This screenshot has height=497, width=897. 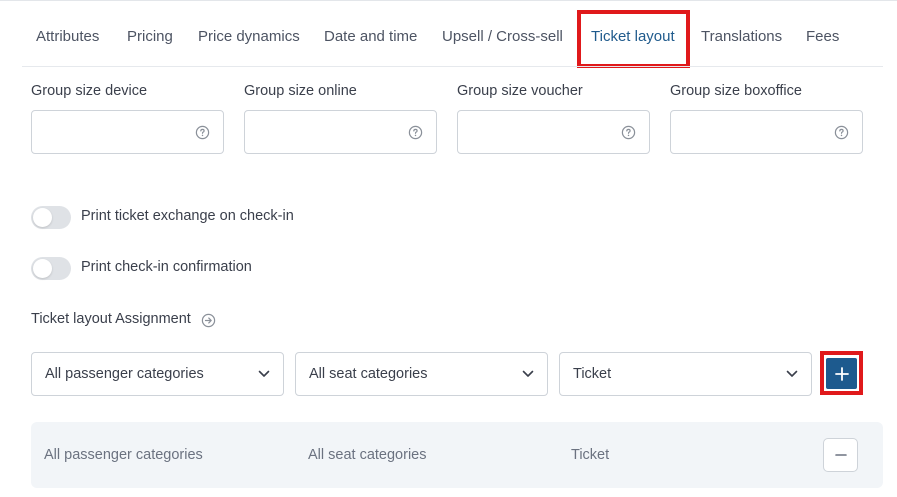 What do you see at coordinates (367, 455) in the screenshot?
I see `row-seat-category: All seat categories` at bounding box center [367, 455].